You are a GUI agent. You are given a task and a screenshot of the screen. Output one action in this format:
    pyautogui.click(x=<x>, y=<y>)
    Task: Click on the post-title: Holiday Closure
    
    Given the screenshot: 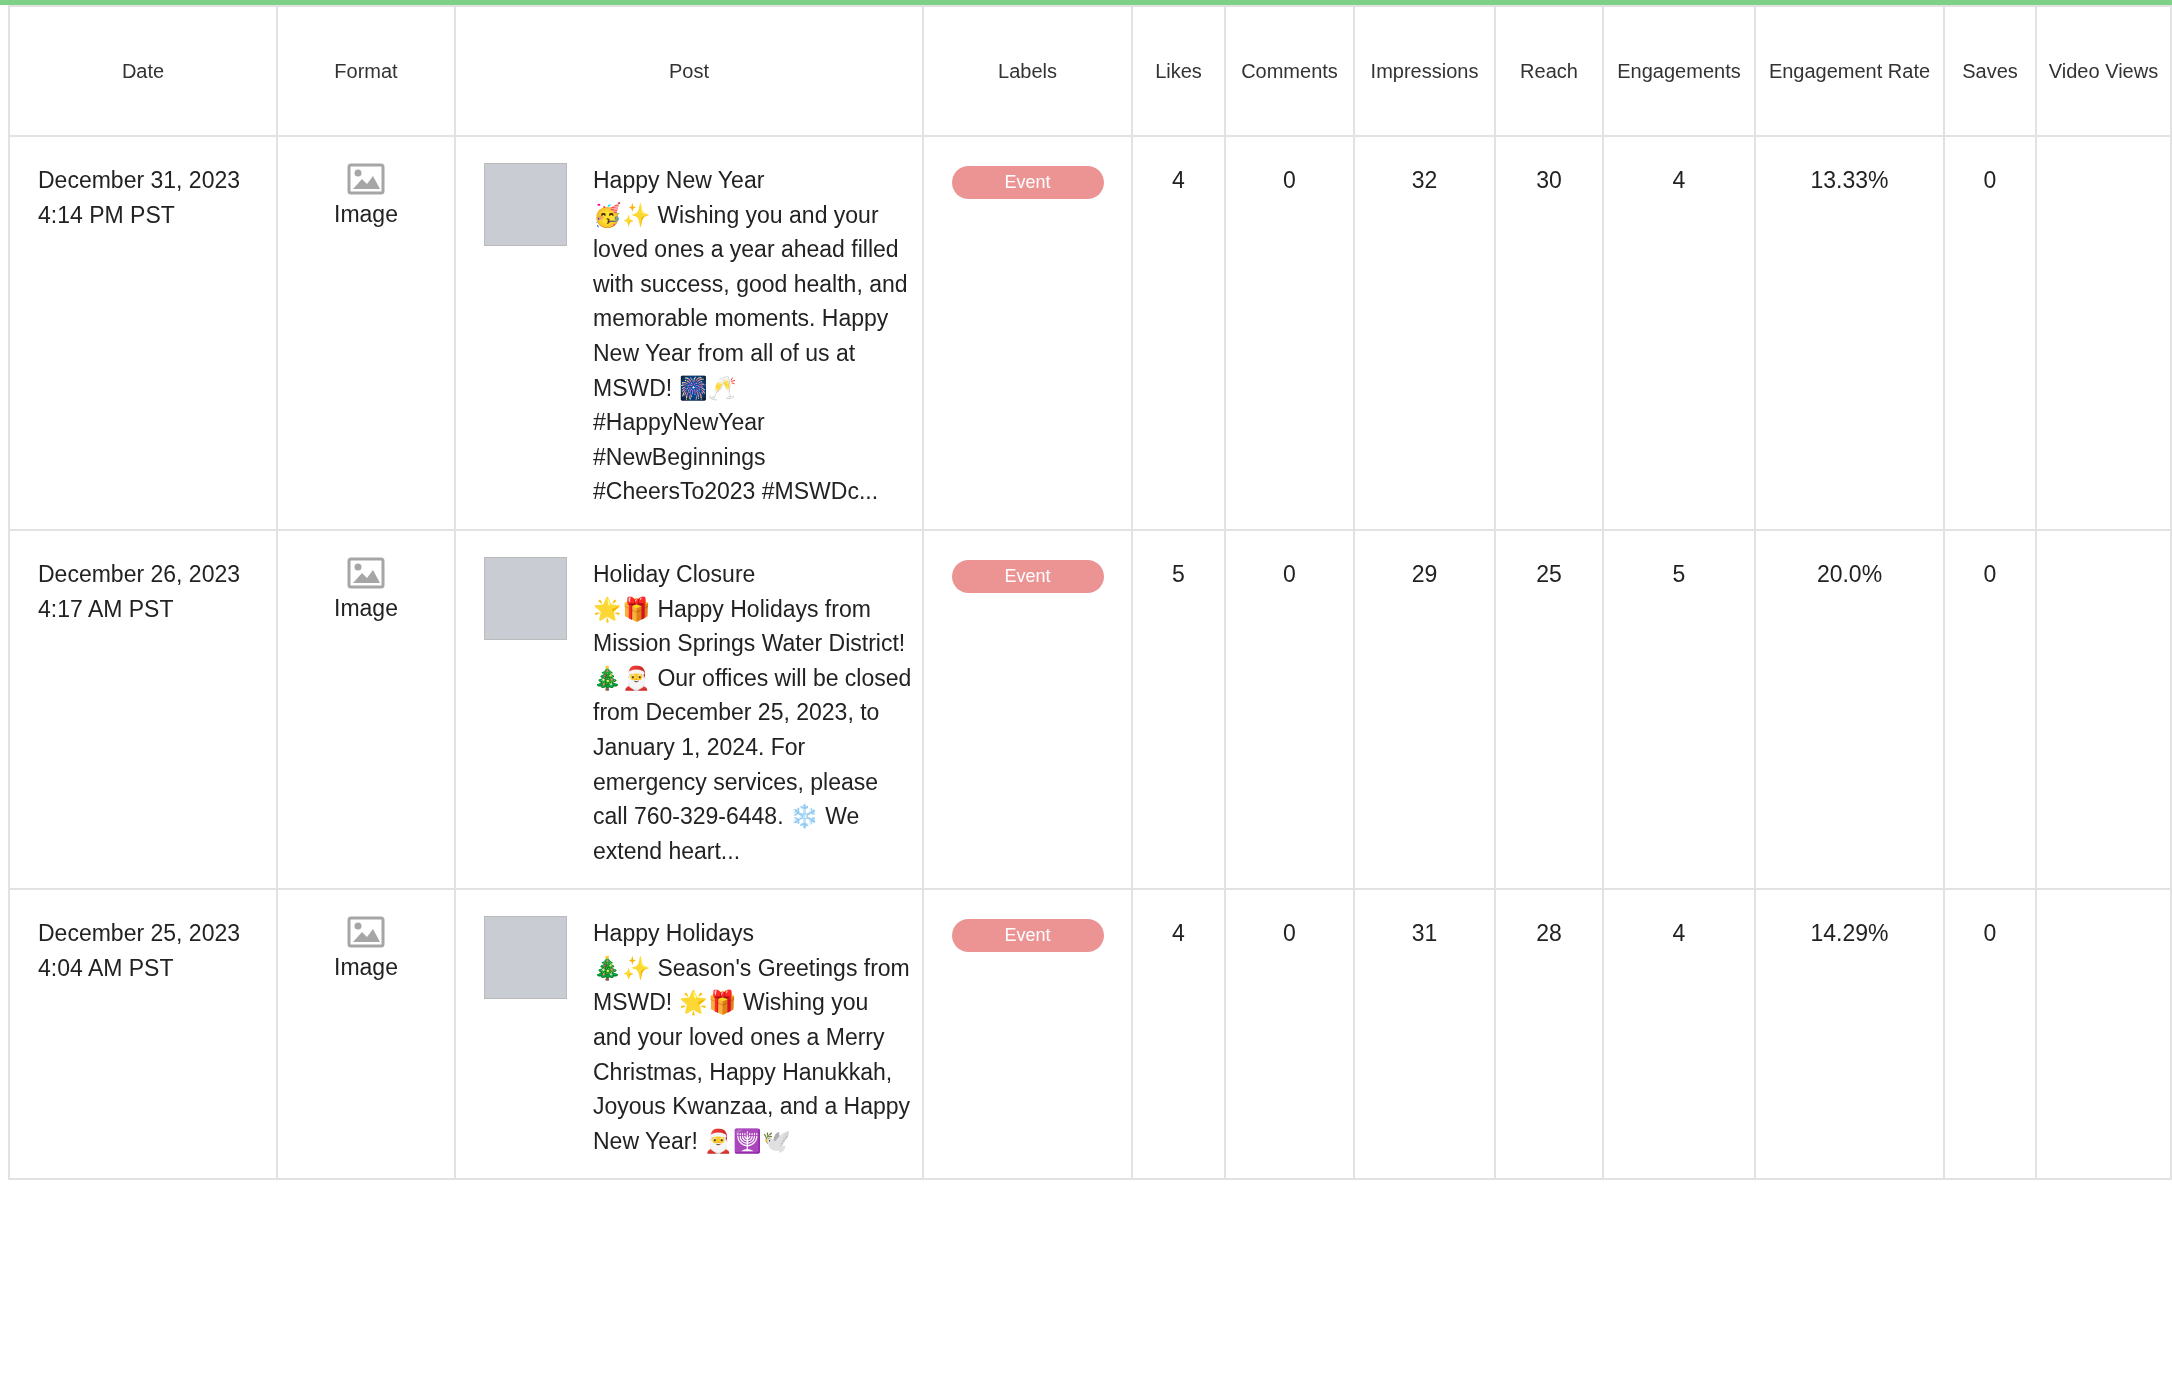 What is the action you would take?
    pyautogui.click(x=675, y=574)
    